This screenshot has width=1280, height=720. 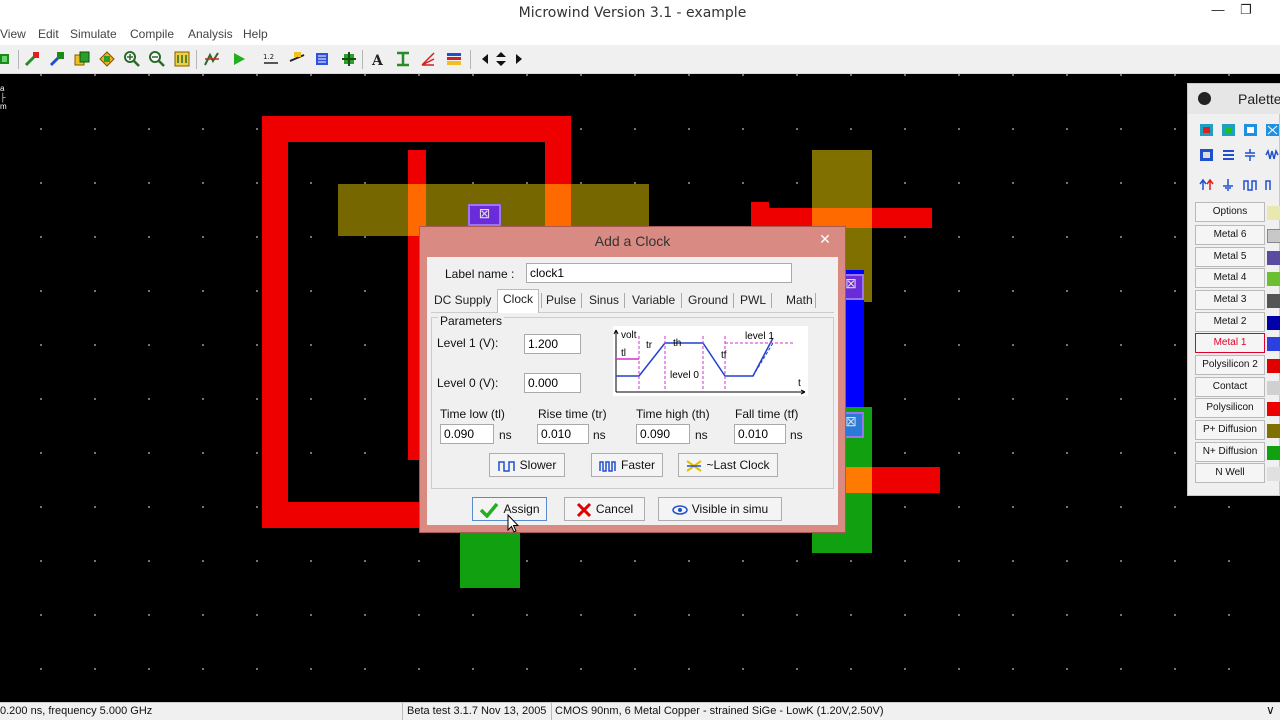 What do you see at coordinates (1273, 388) in the screenshot?
I see `swatch-contact` at bounding box center [1273, 388].